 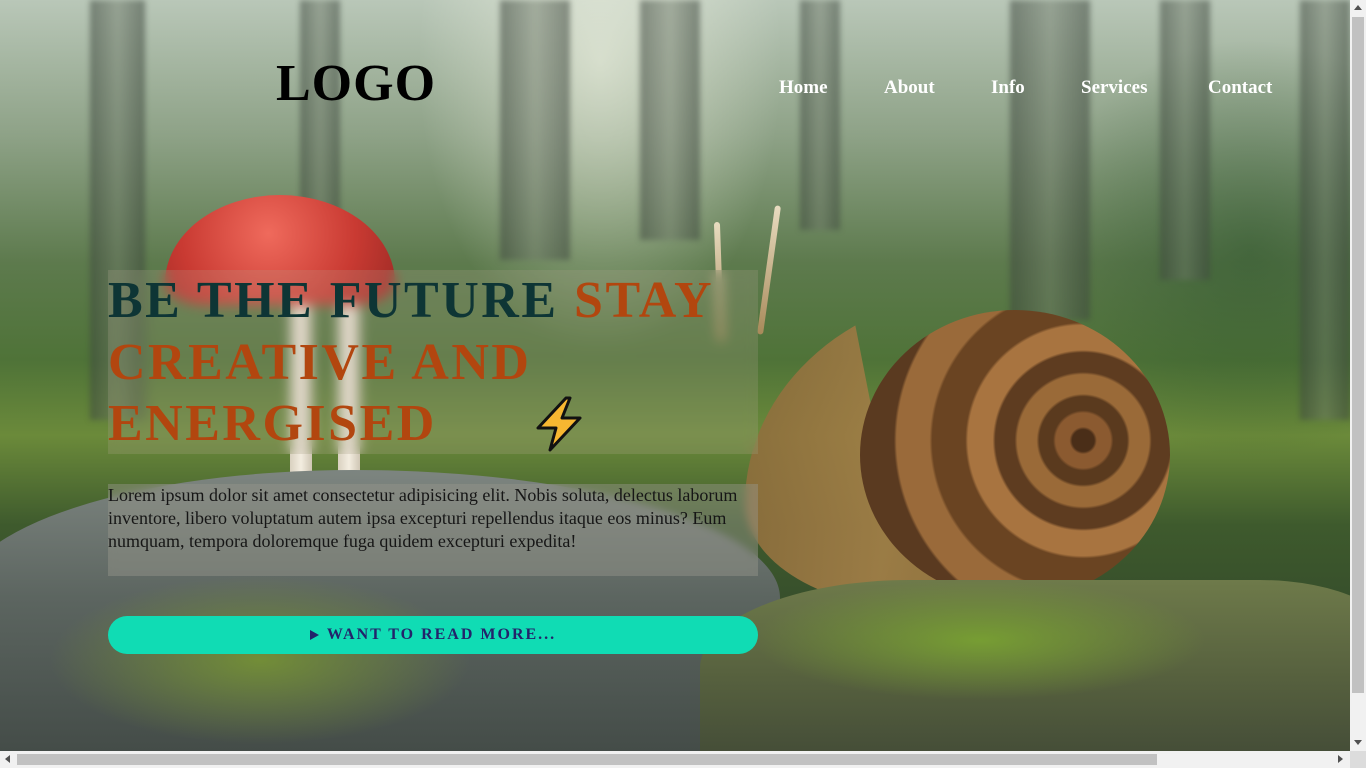 I want to click on nav-contact: Contact, so click(x=1240, y=88).